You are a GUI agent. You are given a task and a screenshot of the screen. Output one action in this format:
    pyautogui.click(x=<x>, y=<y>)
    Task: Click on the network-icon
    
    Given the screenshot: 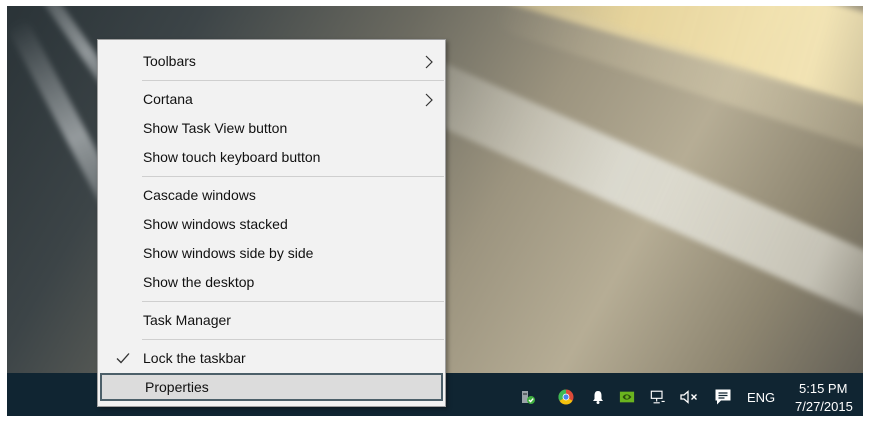 What is the action you would take?
    pyautogui.click(x=658, y=397)
    